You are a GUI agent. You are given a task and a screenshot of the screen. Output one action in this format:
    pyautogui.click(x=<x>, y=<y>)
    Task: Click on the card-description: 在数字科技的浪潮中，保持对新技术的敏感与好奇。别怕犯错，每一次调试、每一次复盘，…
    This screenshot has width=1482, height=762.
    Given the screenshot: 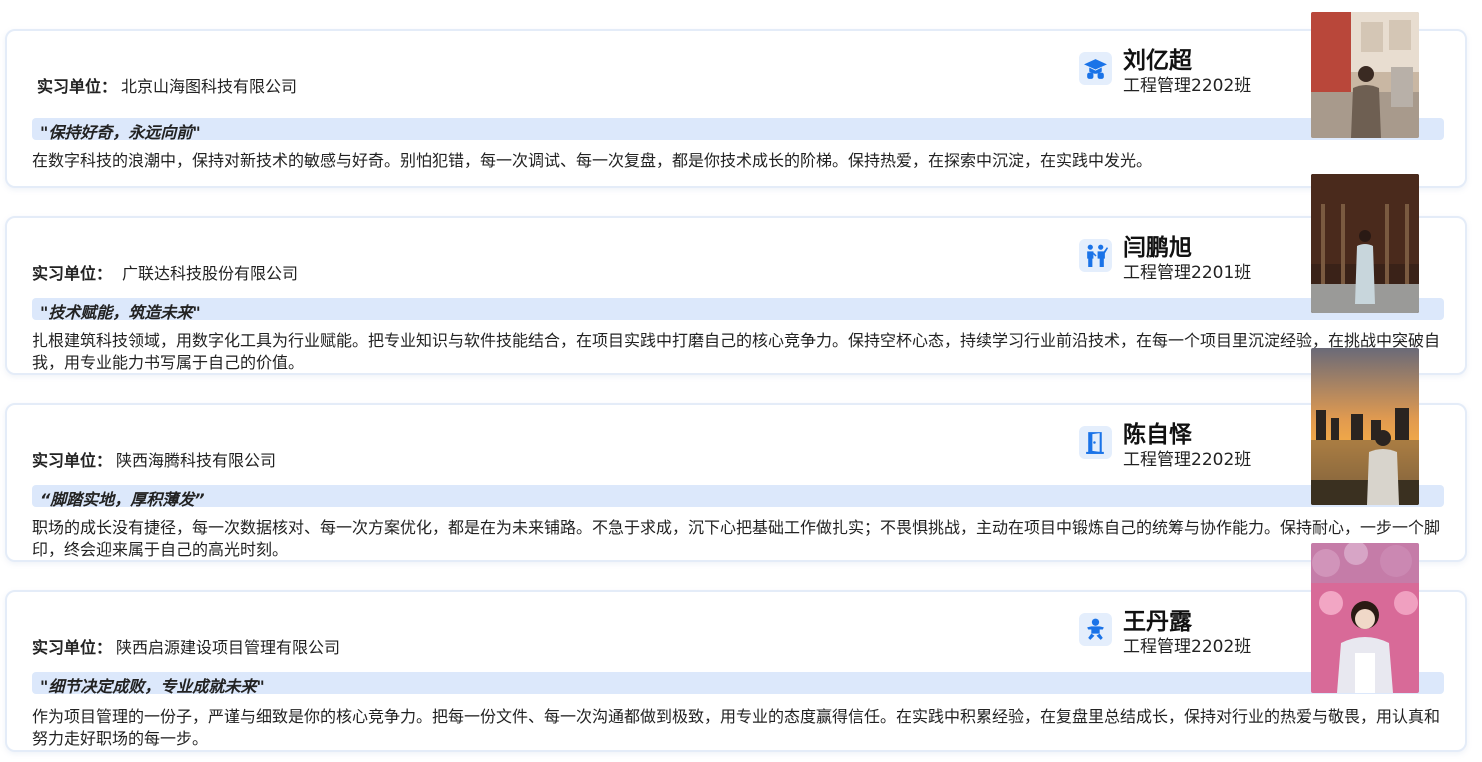 What is the action you would take?
    pyautogui.click(x=592, y=160)
    